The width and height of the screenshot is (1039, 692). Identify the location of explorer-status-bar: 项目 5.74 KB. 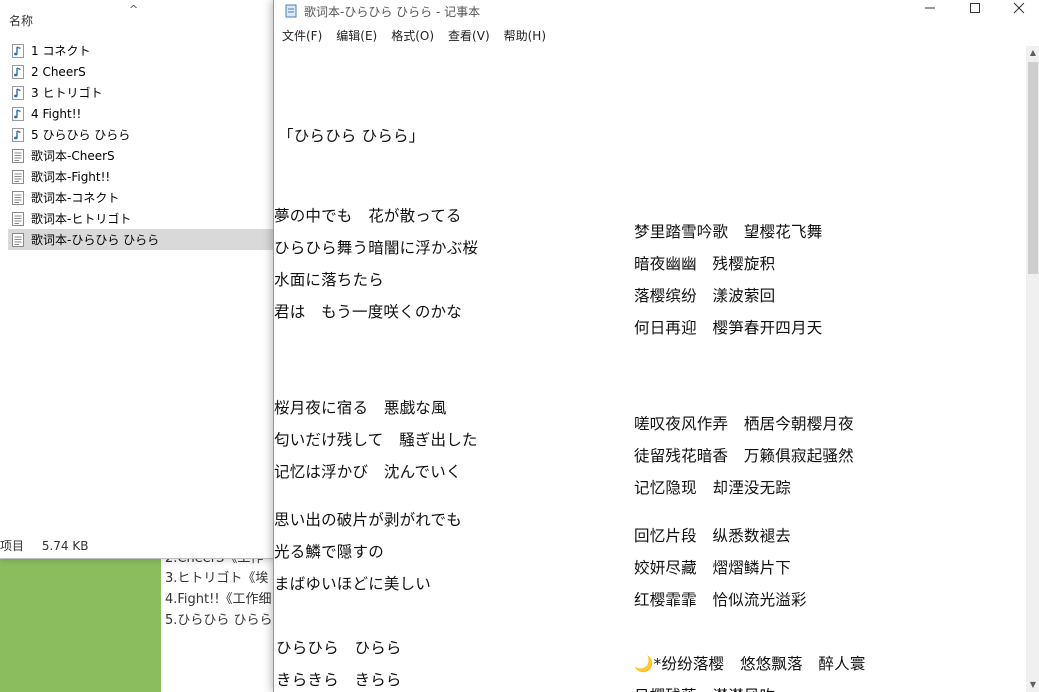
(138, 546).